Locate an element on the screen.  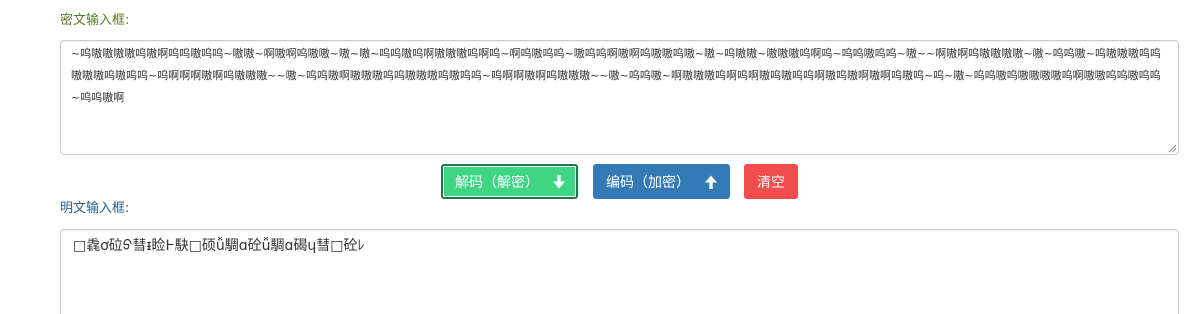
decode-button-label: 解码（解密） is located at coordinates (497, 182).